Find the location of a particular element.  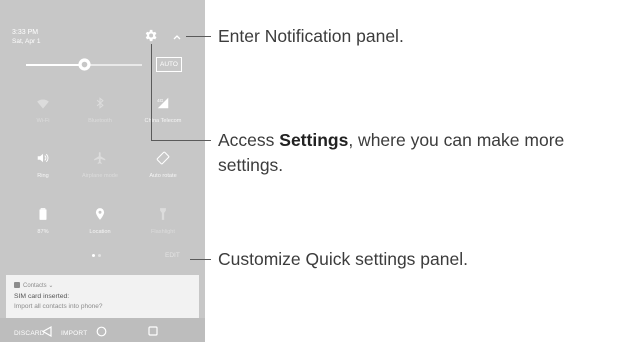

tile-flashlight: Flashlight is located at coordinates (163, 237).